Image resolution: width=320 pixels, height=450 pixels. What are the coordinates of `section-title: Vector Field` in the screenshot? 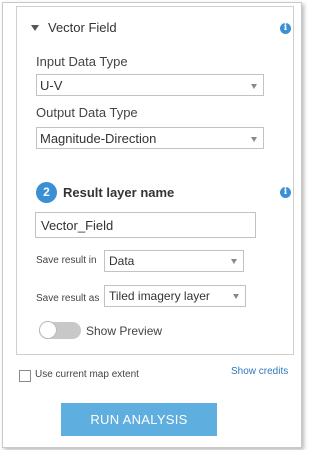 It's located at (82, 27).